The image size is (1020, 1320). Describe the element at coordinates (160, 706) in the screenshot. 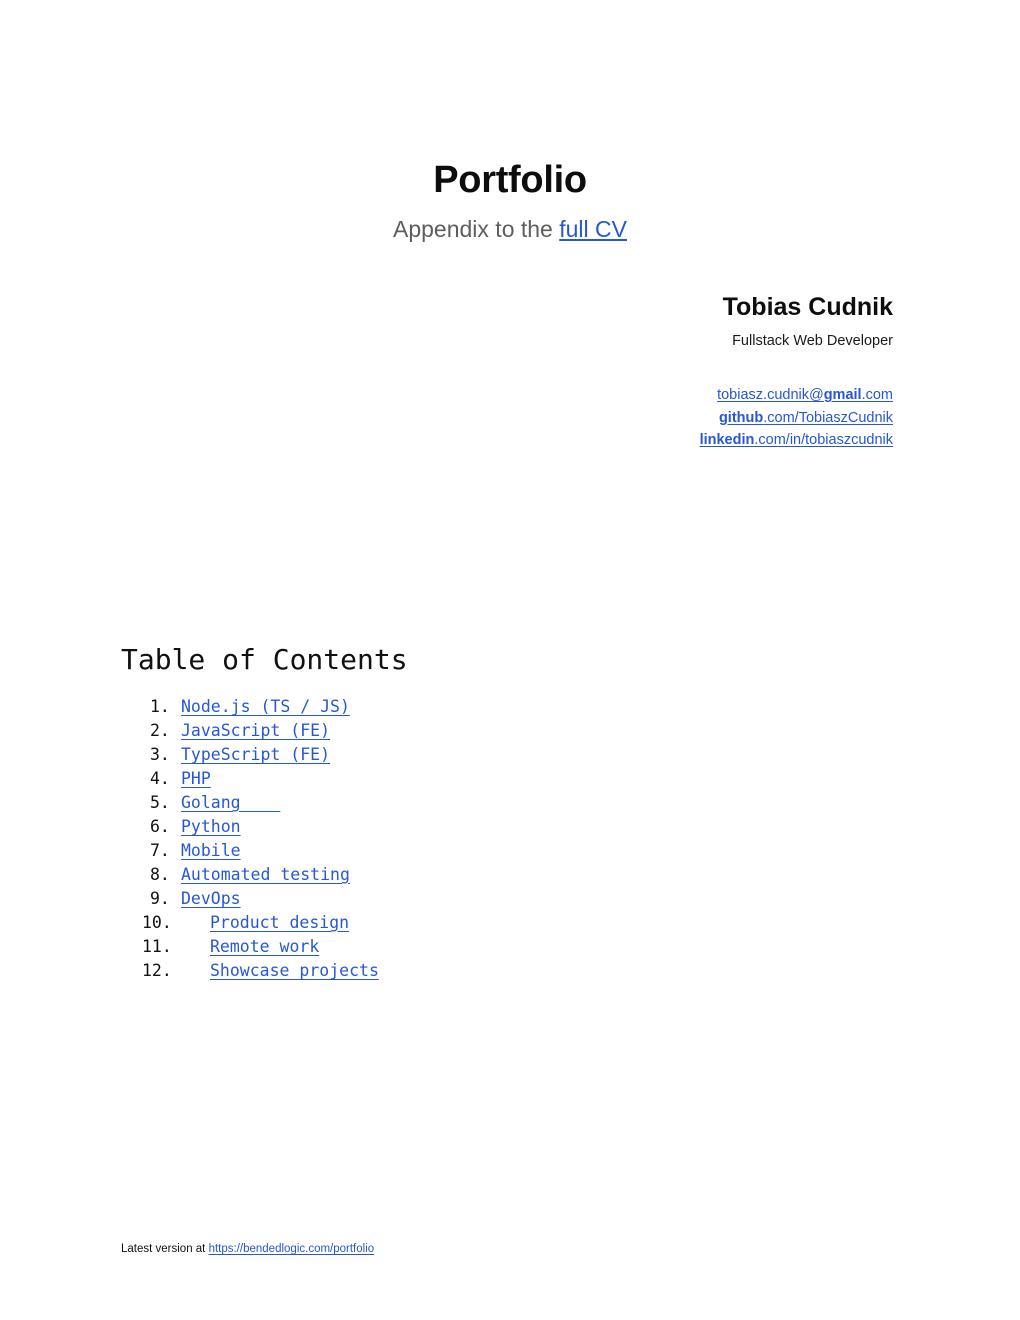

I see `toc-marker: 1.` at that location.